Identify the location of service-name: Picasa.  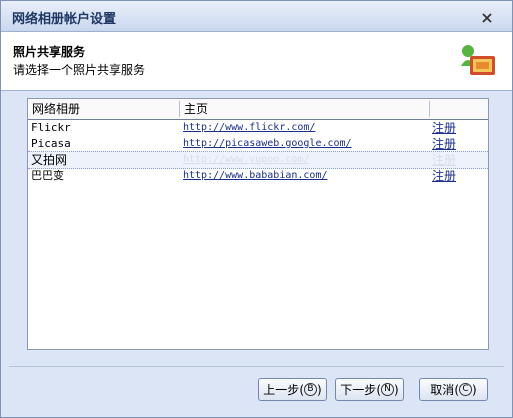
(51, 143).